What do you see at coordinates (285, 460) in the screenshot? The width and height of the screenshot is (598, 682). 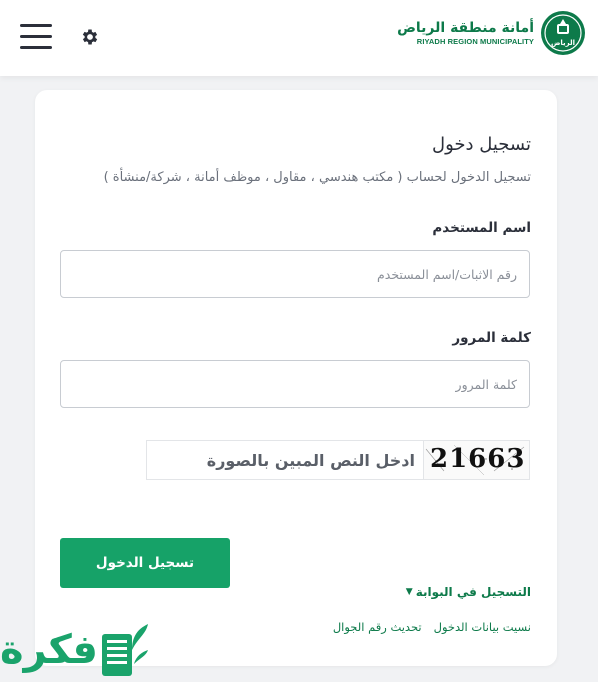 I see `captcha-input` at bounding box center [285, 460].